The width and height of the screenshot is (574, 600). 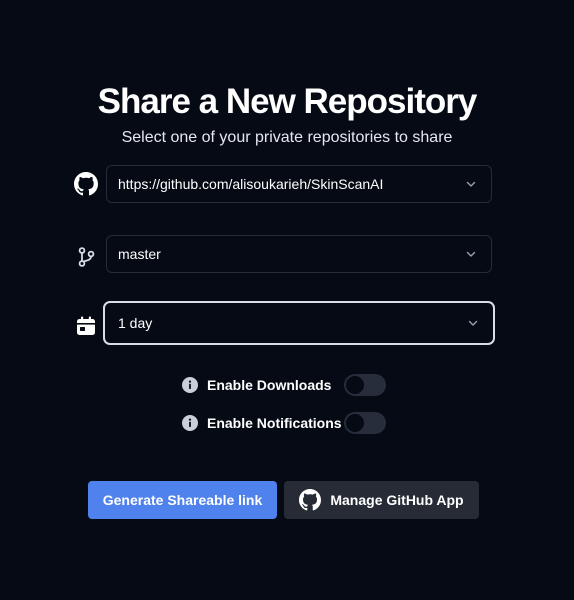 What do you see at coordinates (269, 385) in the screenshot?
I see `enable-downloads-label: Enable Downloads` at bounding box center [269, 385].